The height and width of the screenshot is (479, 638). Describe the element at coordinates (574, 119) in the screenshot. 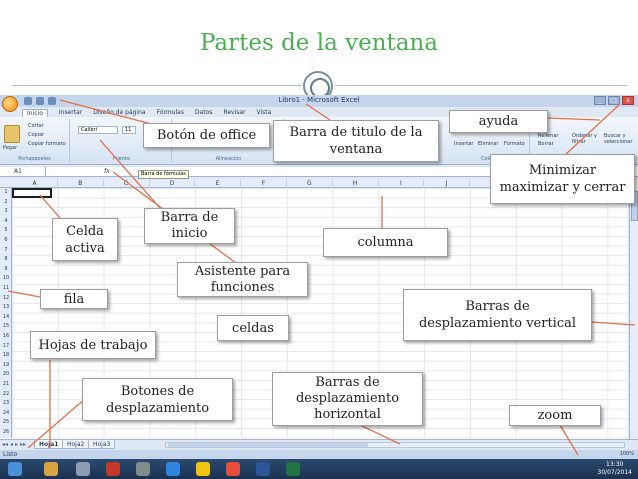

I see `connector-help` at that location.